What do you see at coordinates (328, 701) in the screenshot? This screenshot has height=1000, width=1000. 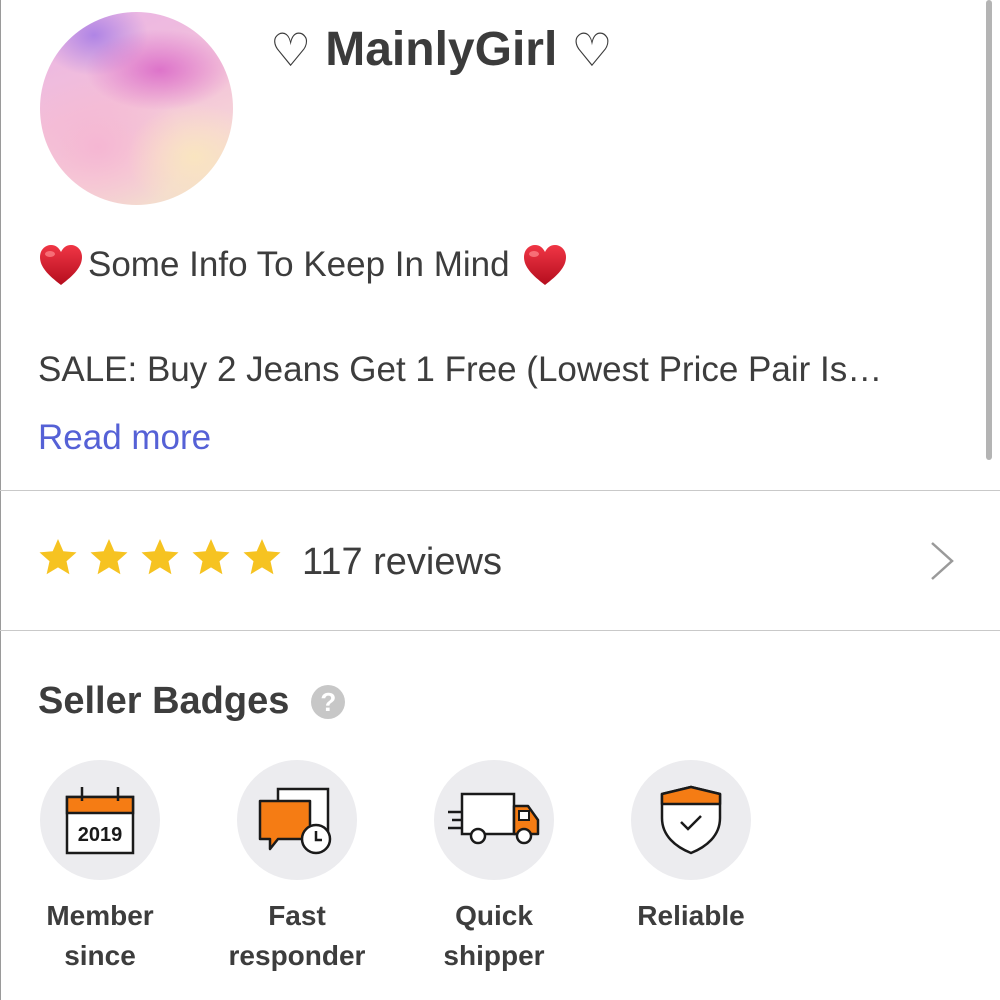 I see `help-icon: ?` at bounding box center [328, 701].